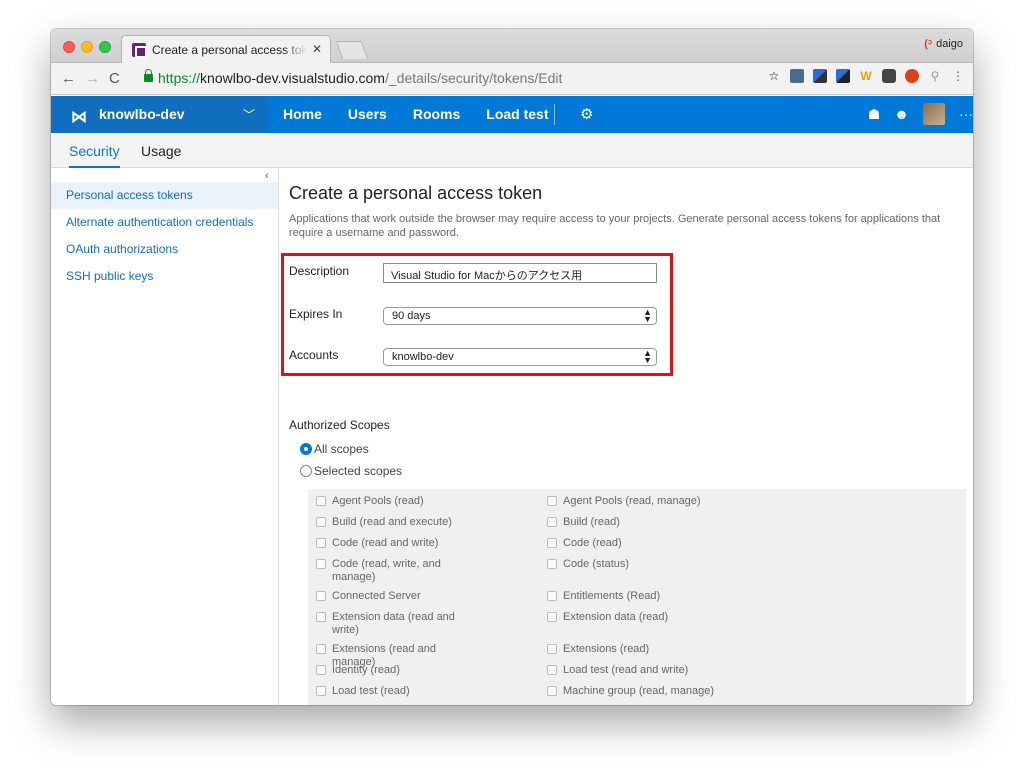 This screenshot has height=778, width=1024. I want to click on page-title: Create a personal access token, so click(416, 193).